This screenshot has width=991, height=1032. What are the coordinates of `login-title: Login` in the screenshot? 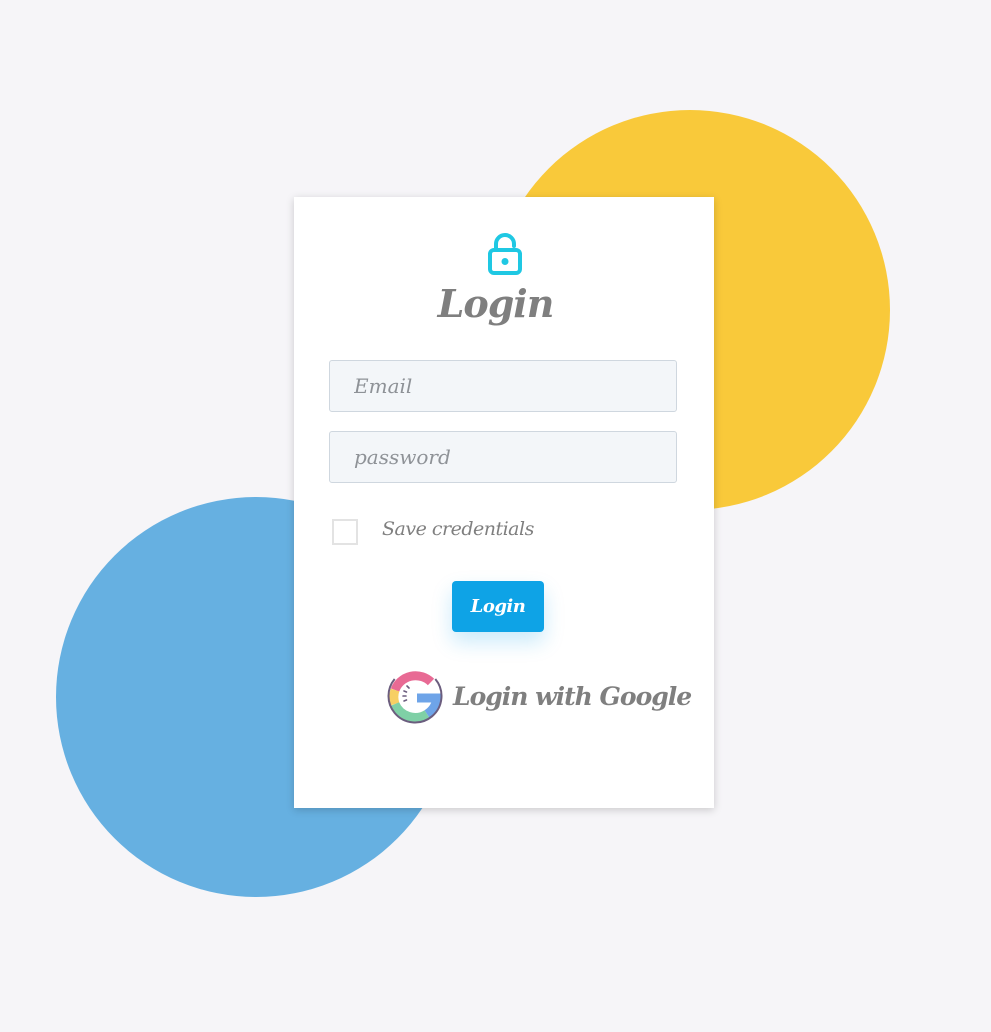 It's located at (496, 303).